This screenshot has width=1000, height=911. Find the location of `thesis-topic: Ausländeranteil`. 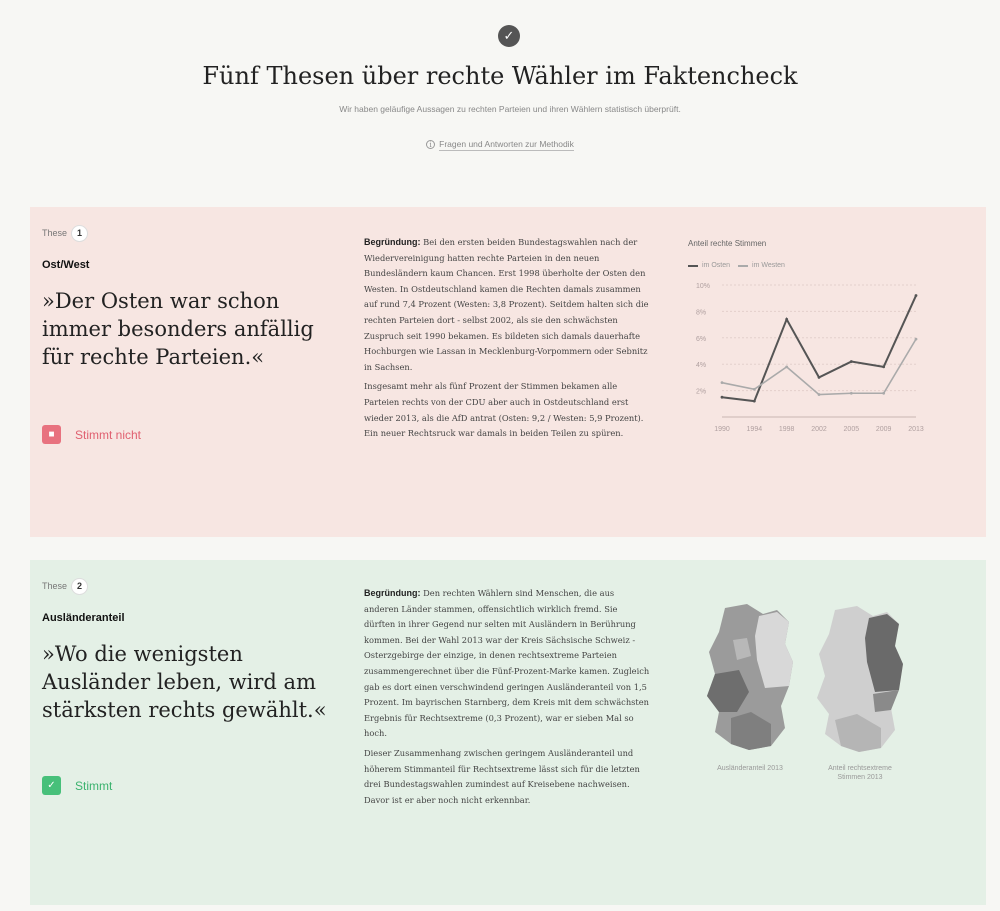

thesis-topic: Ausländeranteil is located at coordinates (83, 618).